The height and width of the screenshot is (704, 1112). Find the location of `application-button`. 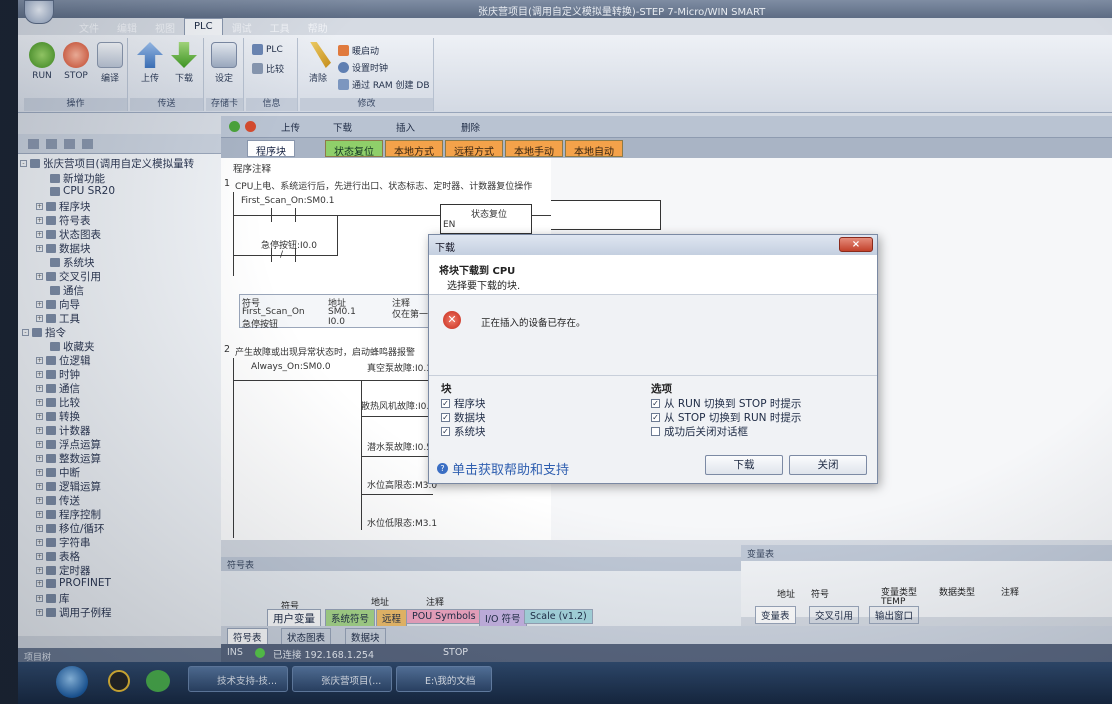

application-button is located at coordinates (39, 12).